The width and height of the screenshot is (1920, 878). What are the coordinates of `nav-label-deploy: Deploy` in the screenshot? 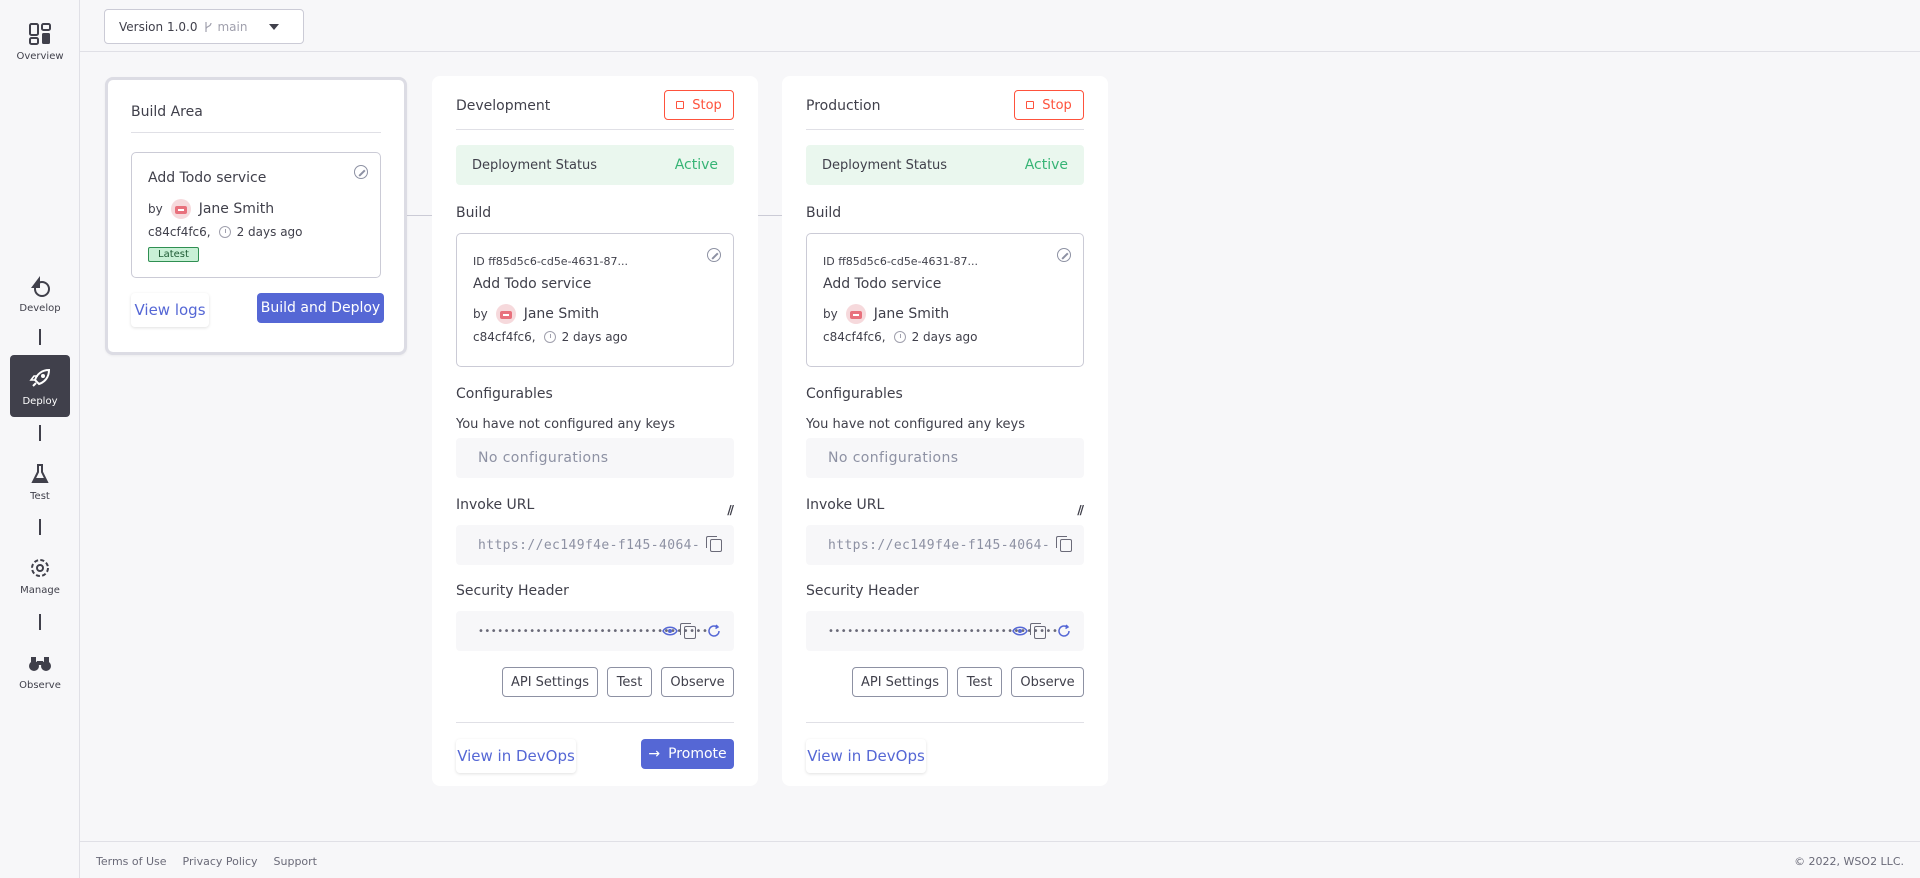 It's located at (40, 401).